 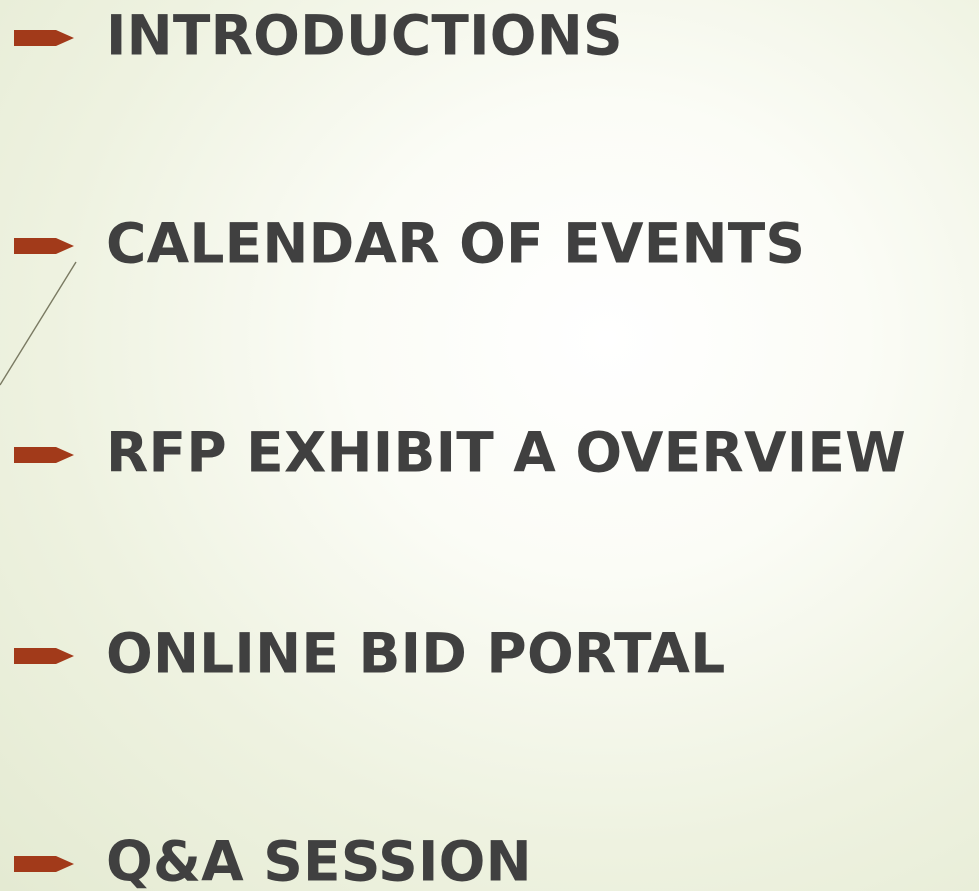 I want to click on agenda-item-label: Q&A SESSION, so click(x=319, y=860).